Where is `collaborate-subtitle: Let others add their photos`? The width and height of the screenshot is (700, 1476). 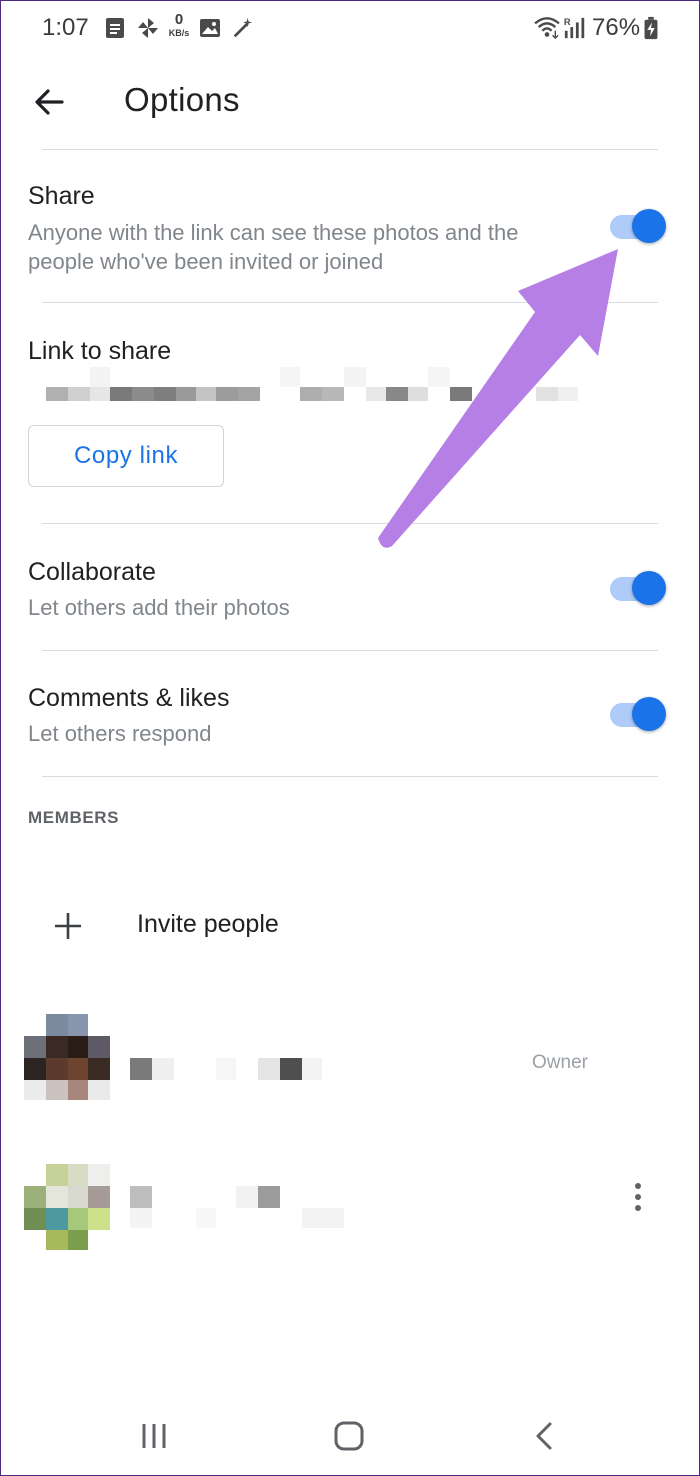
collaborate-subtitle: Let others add their photos is located at coordinates (159, 607).